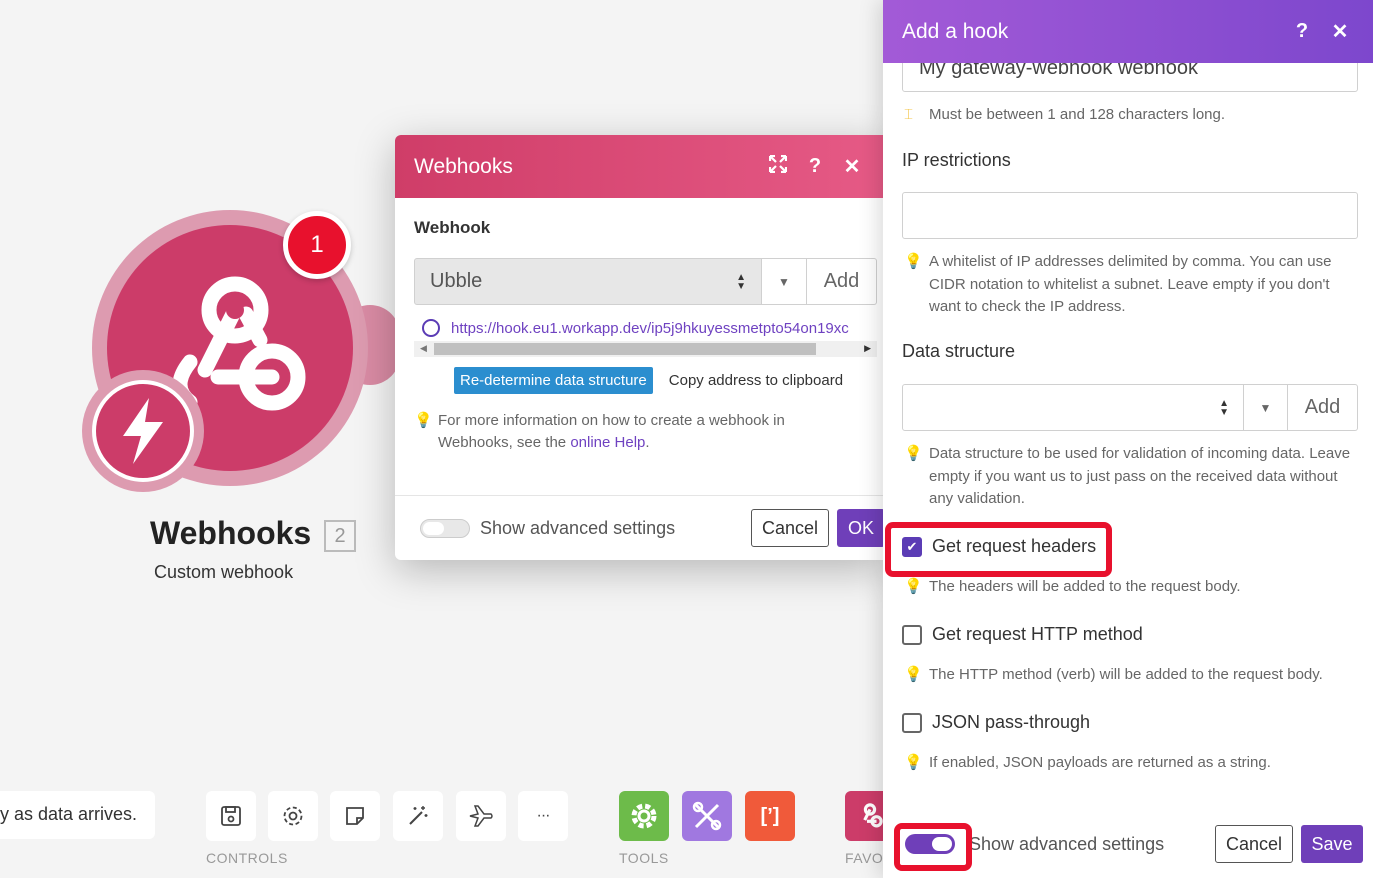 This screenshot has height=878, width=1373. I want to click on url-scrollbar: ◀ ▶, so click(645, 349).